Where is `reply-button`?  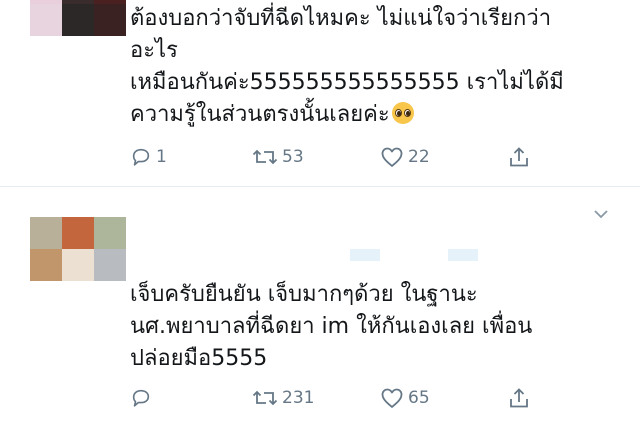 reply-button is located at coordinates (143, 398).